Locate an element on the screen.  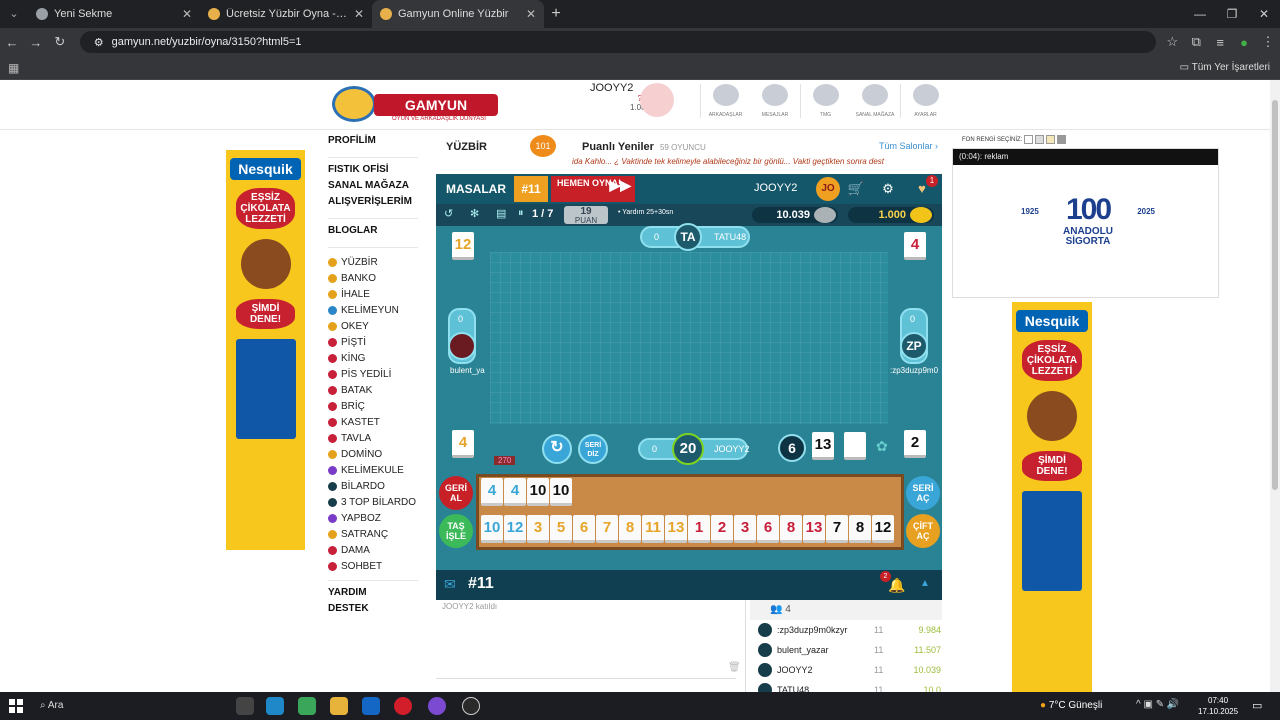
swatch-dark is located at coordinates (1062, 139).